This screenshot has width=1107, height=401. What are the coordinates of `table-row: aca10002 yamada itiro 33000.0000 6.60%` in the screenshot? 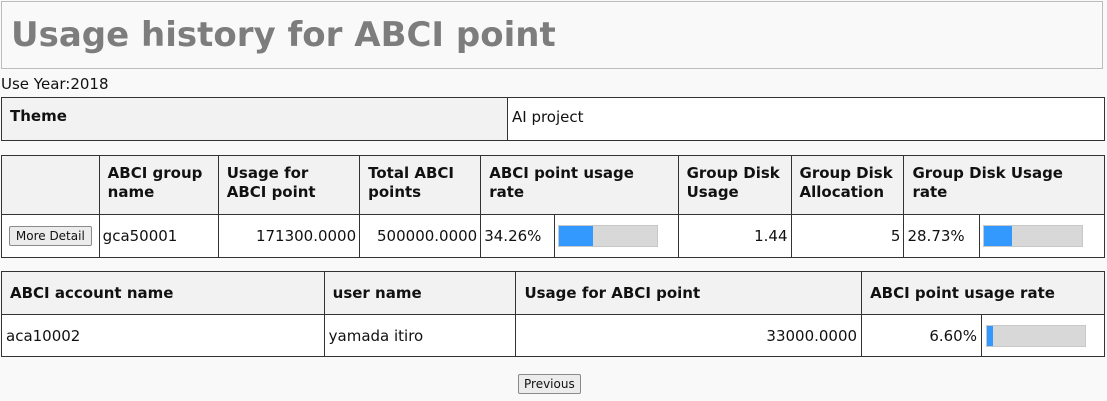 It's located at (553, 335).